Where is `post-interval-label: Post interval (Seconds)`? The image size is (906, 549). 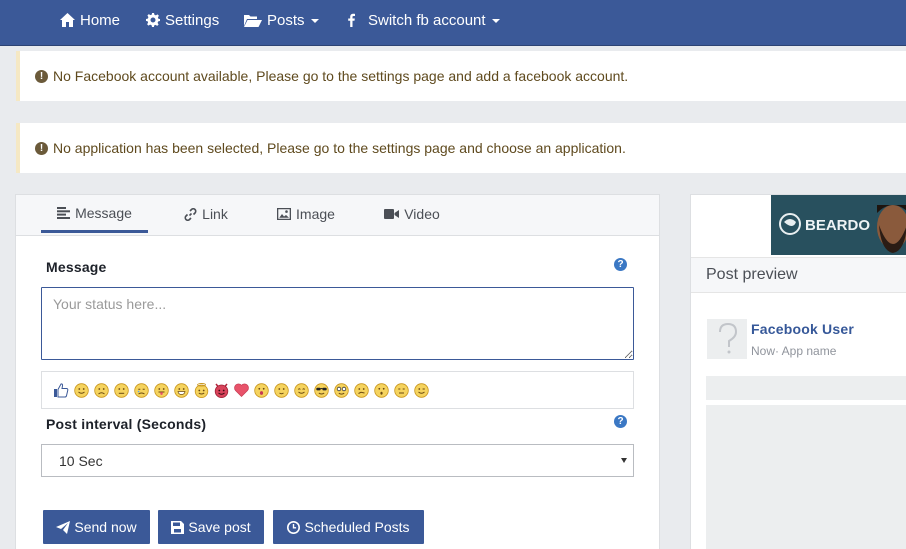
post-interval-label: Post interval (Seconds) is located at coordinates (126, 424).